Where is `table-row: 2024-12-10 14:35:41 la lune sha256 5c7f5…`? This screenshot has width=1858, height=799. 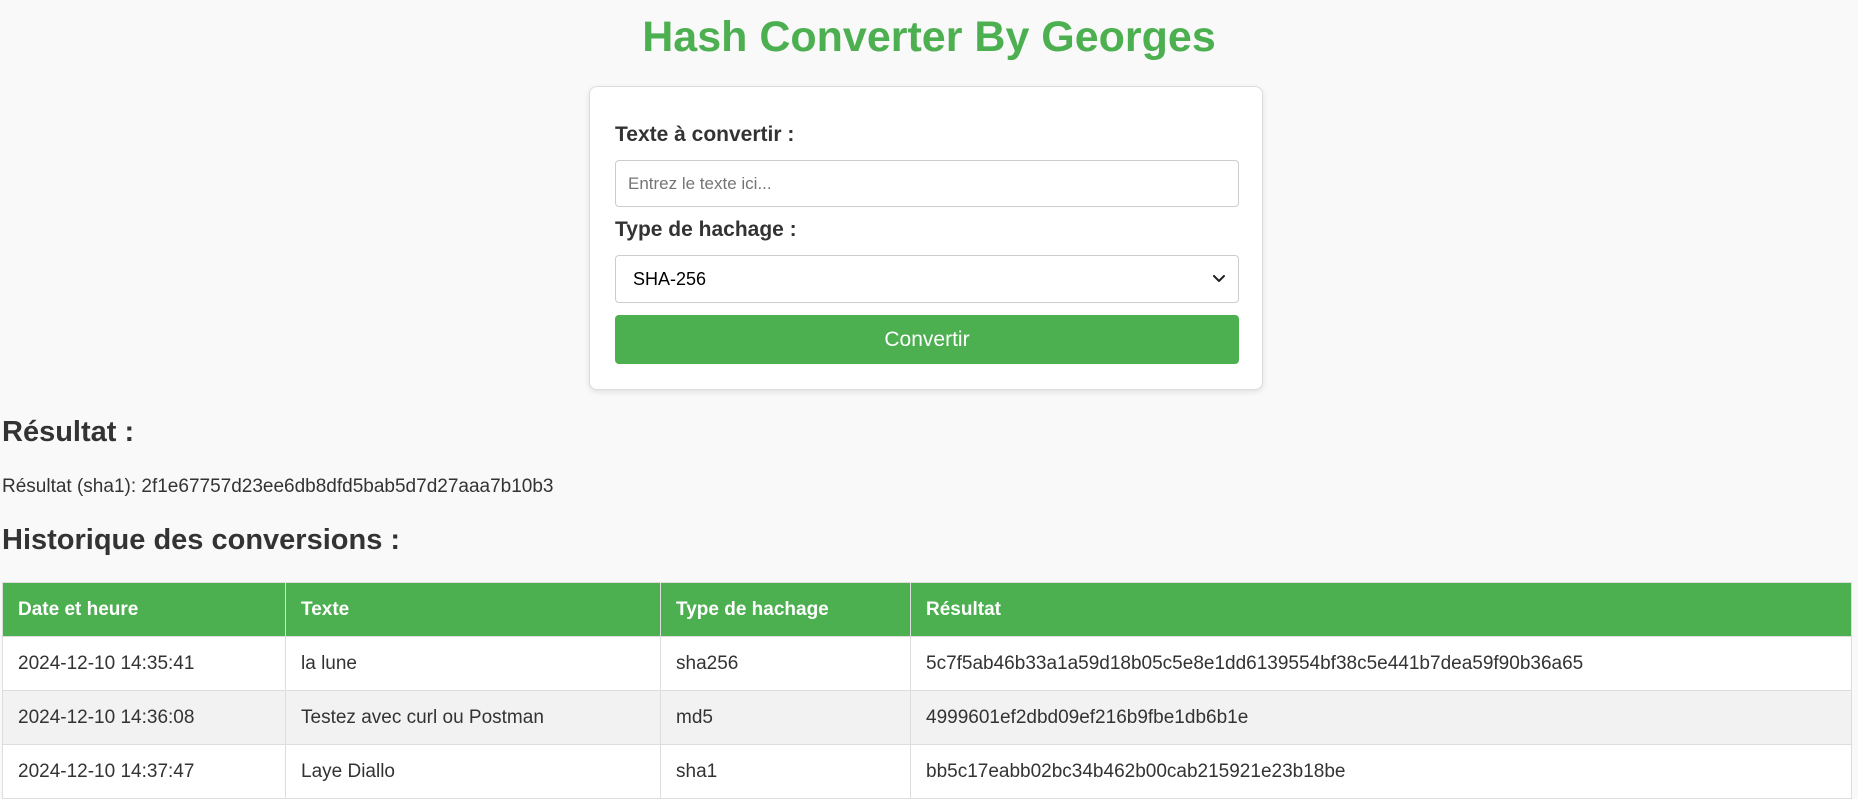
table-row: 2024-12-10 14:35:41 la lune sha256 5c7f5… is located at coordinates (927, 663).